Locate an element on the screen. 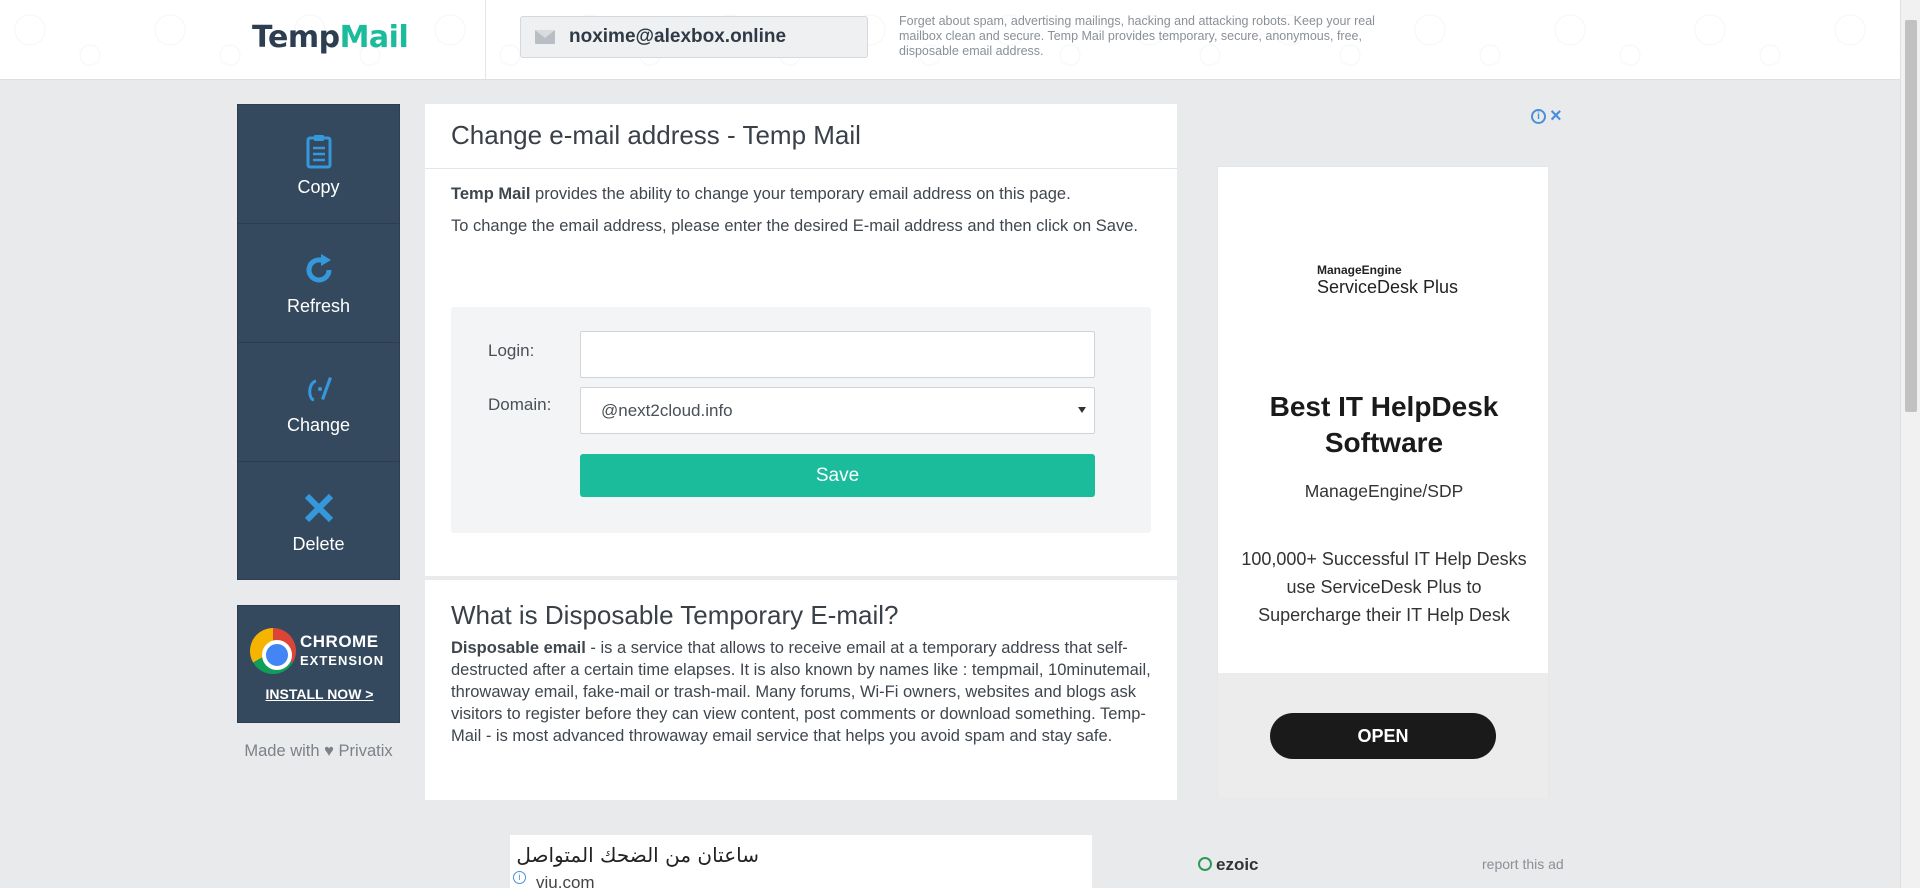 The image size is (1920, 888). ad-footer: OPEN is located at coordinates (1383, 735).